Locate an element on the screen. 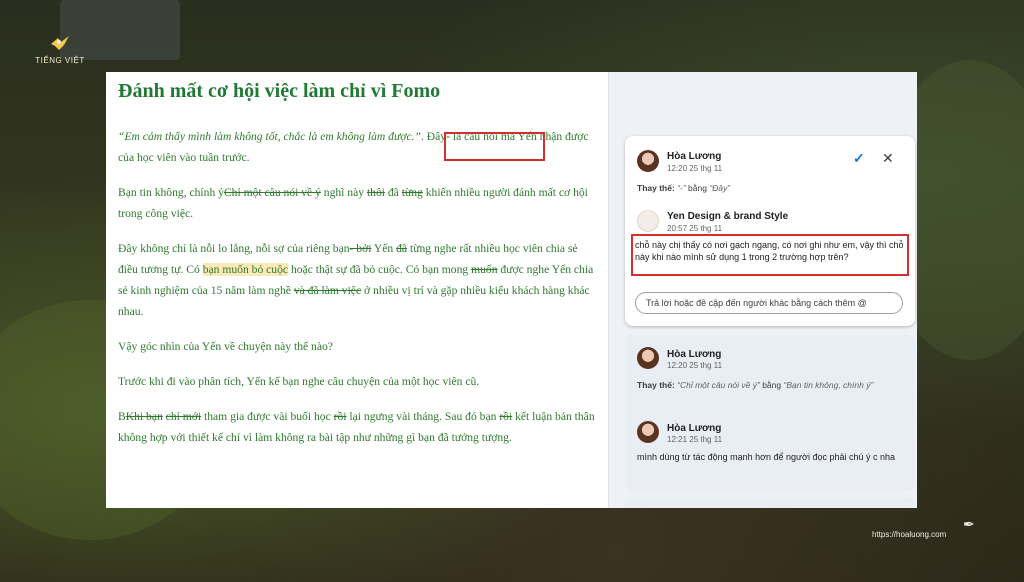 This screenshot has width=1024, height=582. reply-author: Hòa Lương is located at coordinates (694, 428).